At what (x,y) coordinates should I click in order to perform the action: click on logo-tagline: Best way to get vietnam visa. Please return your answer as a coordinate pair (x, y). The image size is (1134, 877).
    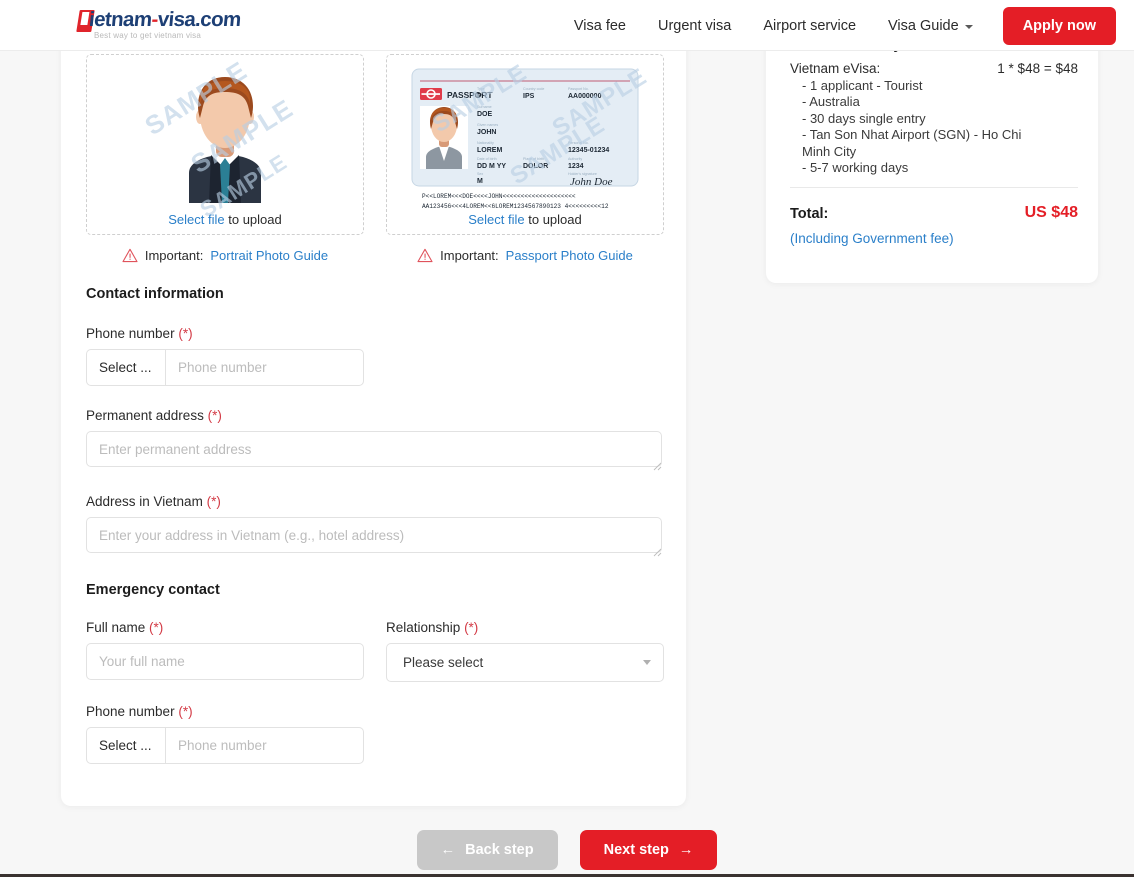
    Looking at the image, I should click on (147, 35).